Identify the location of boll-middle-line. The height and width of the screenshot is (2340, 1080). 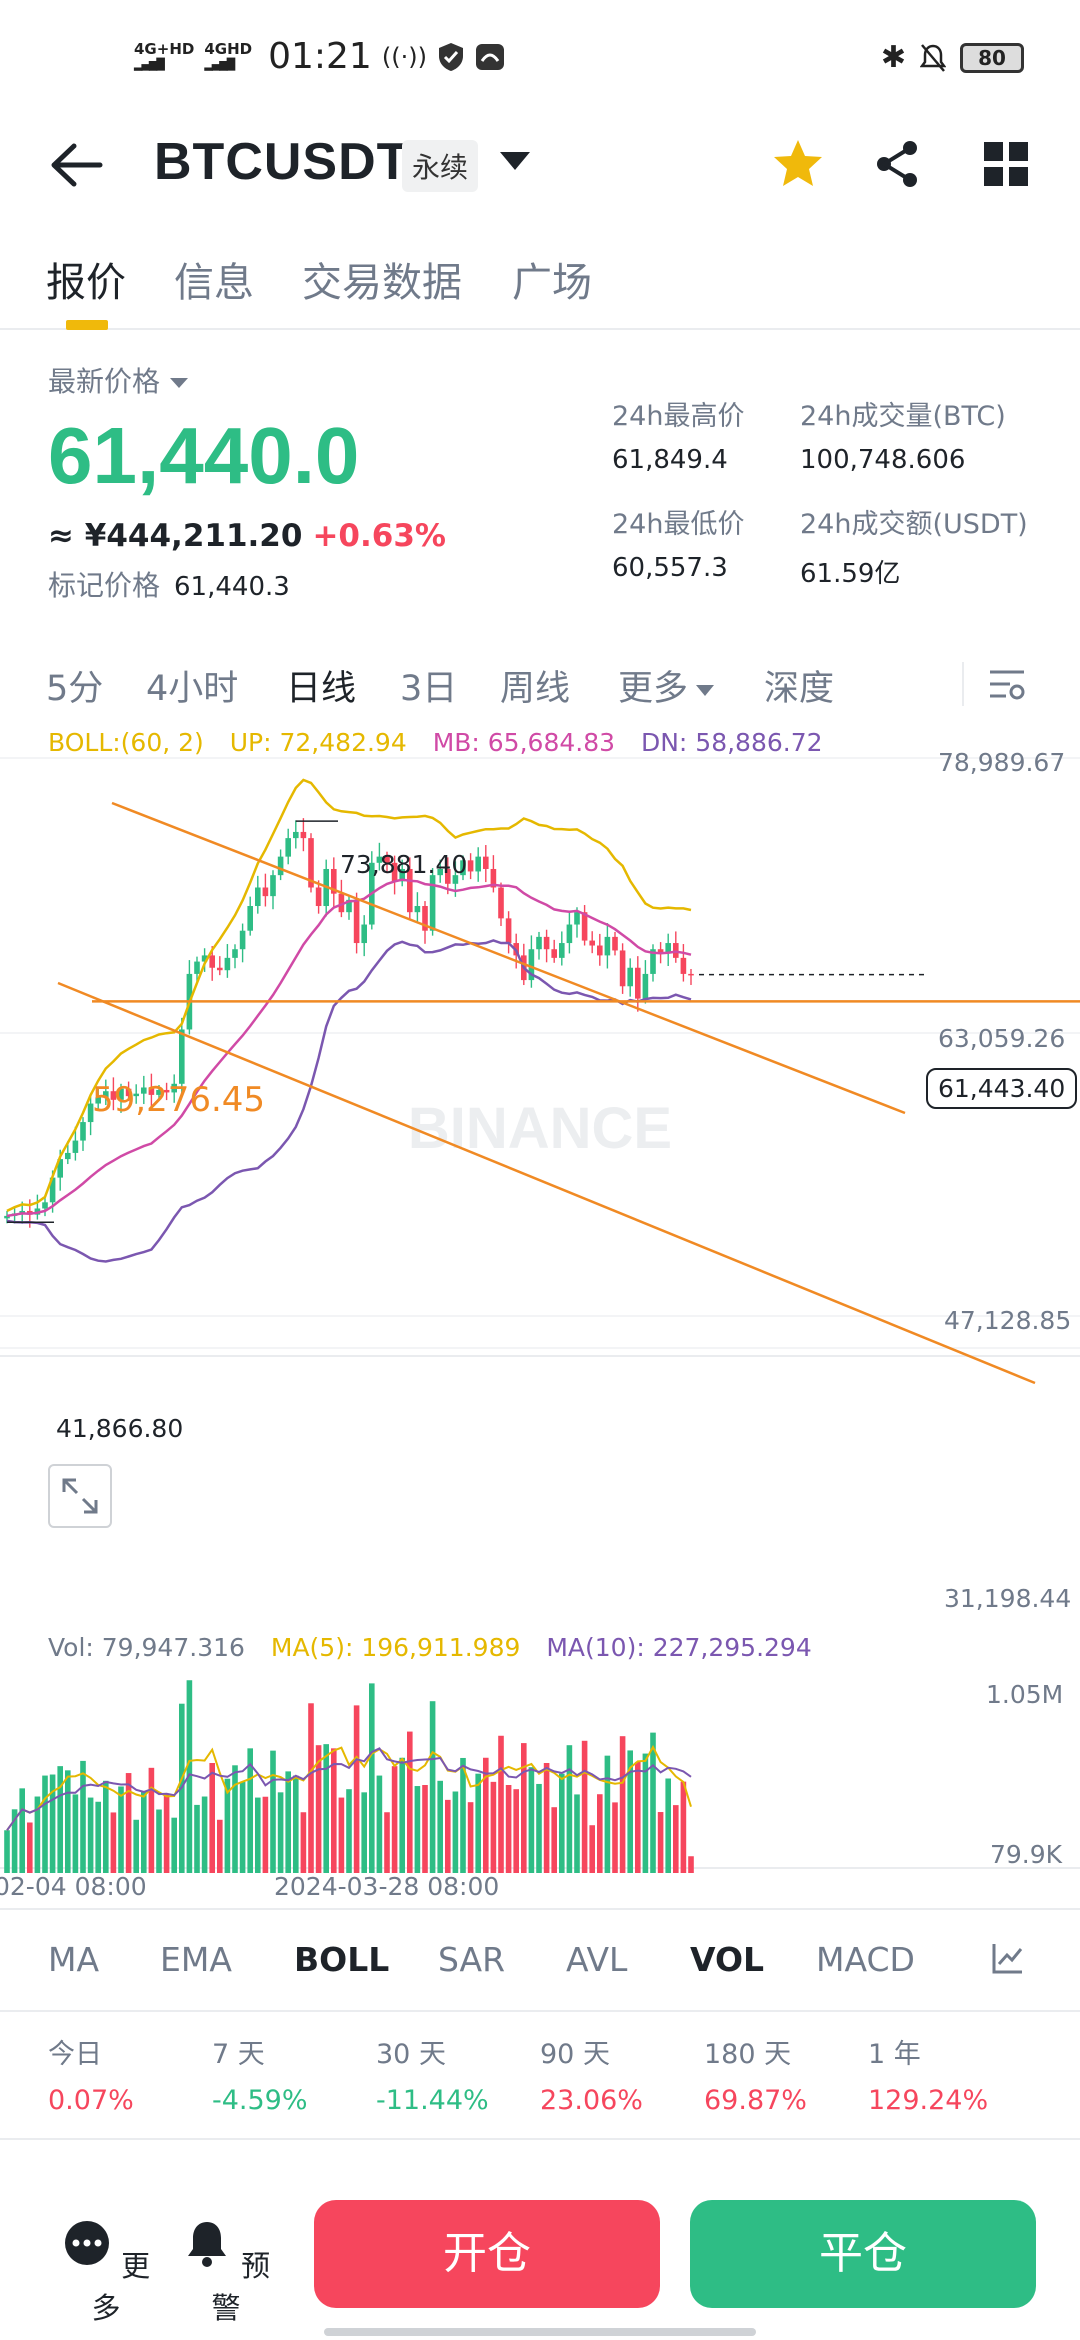
(349, 1048).